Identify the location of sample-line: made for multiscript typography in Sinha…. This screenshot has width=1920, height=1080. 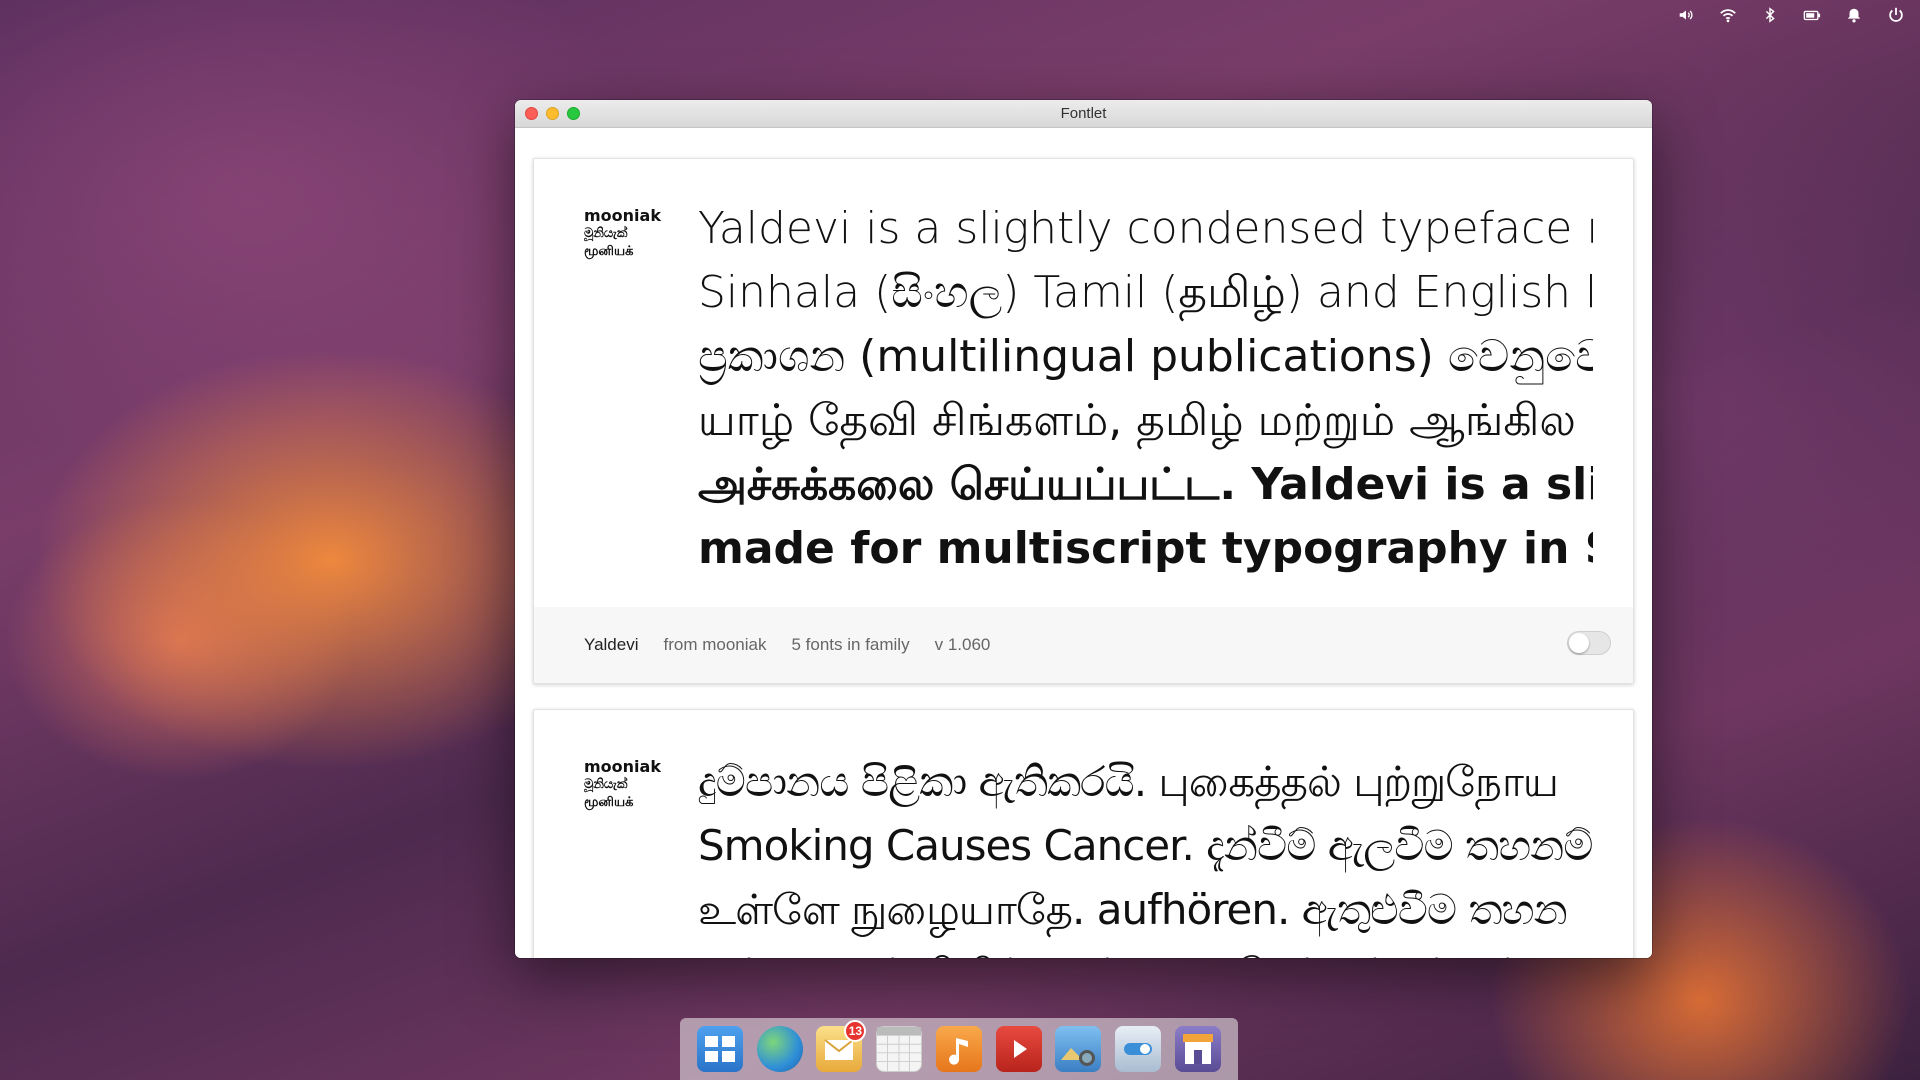
(1145, 548).